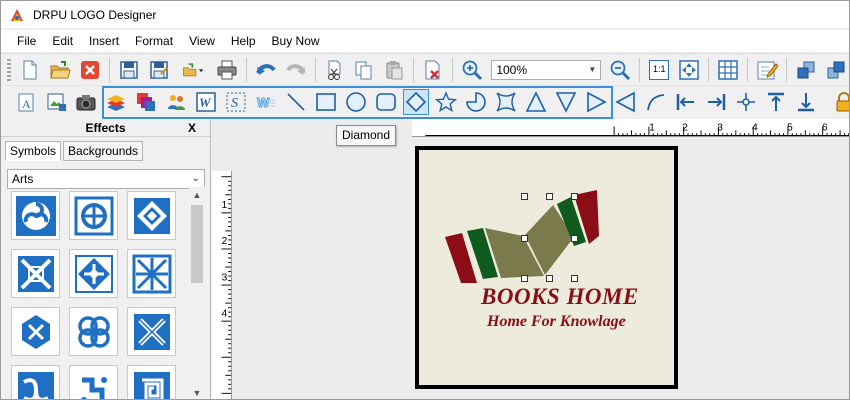  I want to click on logo-subtitle-text: Home For Knowlage, so click(556, 322).